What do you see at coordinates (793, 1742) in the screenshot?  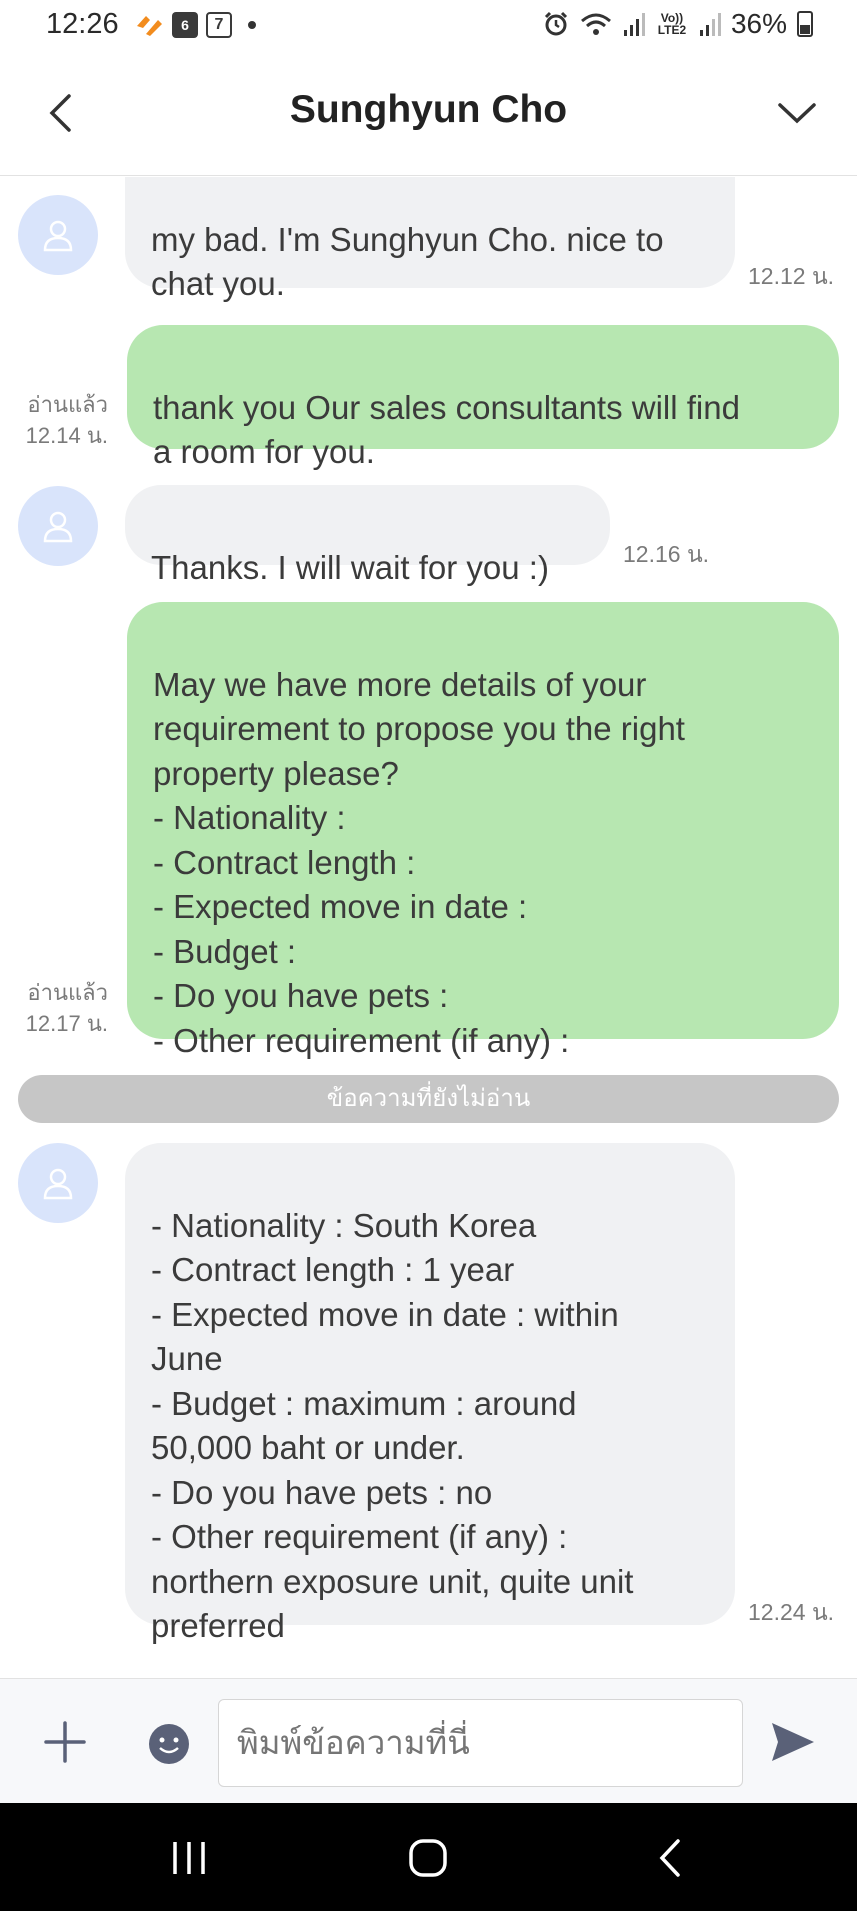 I see `send-icon` at bounding box center [793, 1742].